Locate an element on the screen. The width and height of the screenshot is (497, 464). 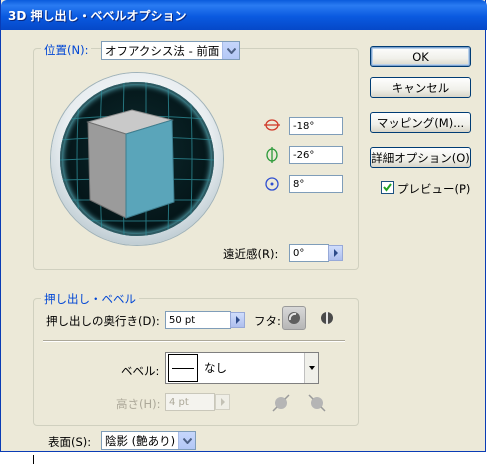
rotate-z-icon is located at coordinates (272, 185).